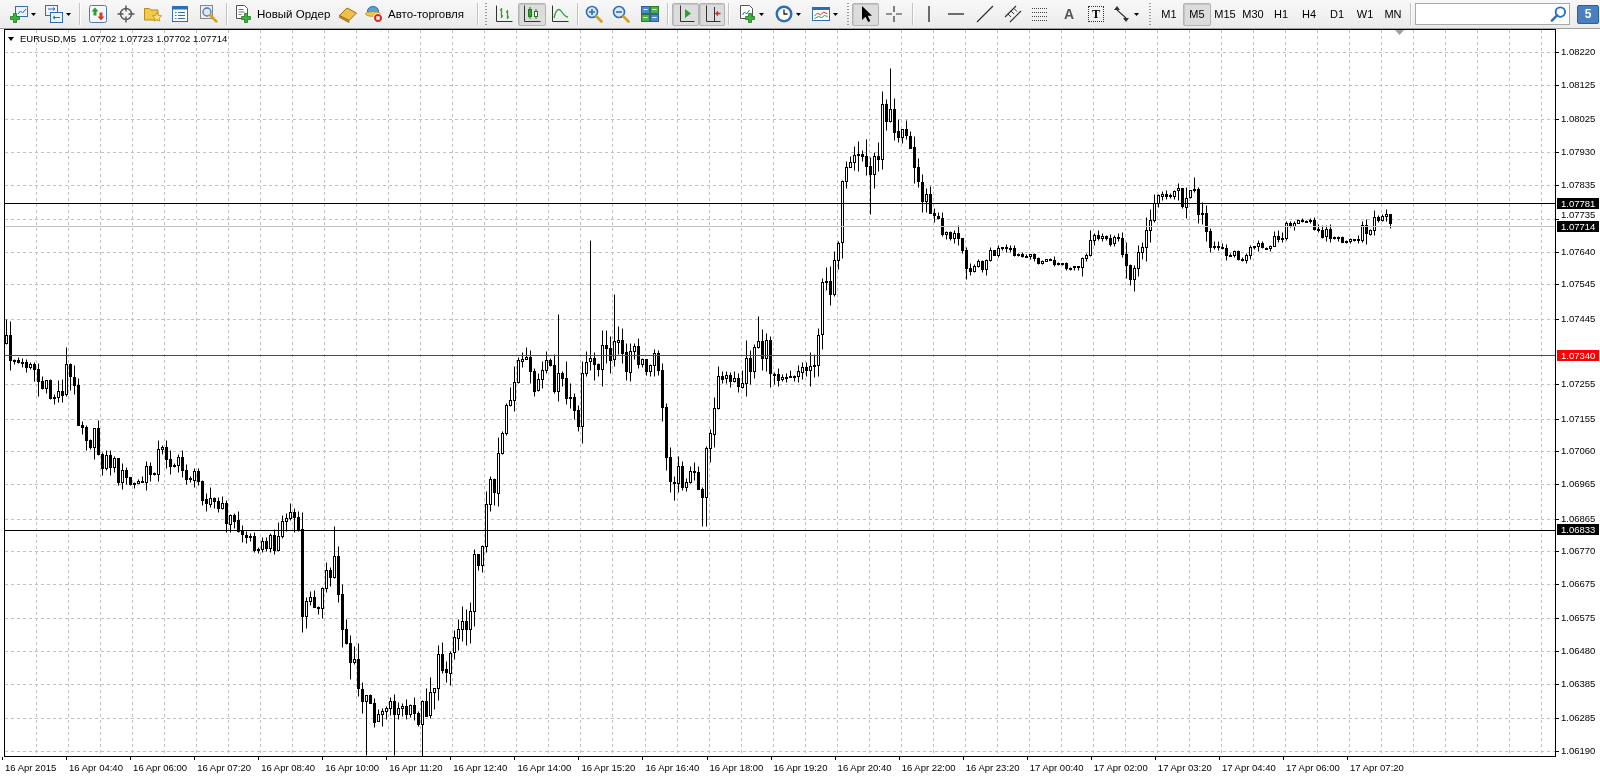 This screenshot has height=776, width=1600. What do you see at coordinates (1169, 14) in the screenshot?
I see `timeframe-tab: M1` at bounding box center [1169, 14].